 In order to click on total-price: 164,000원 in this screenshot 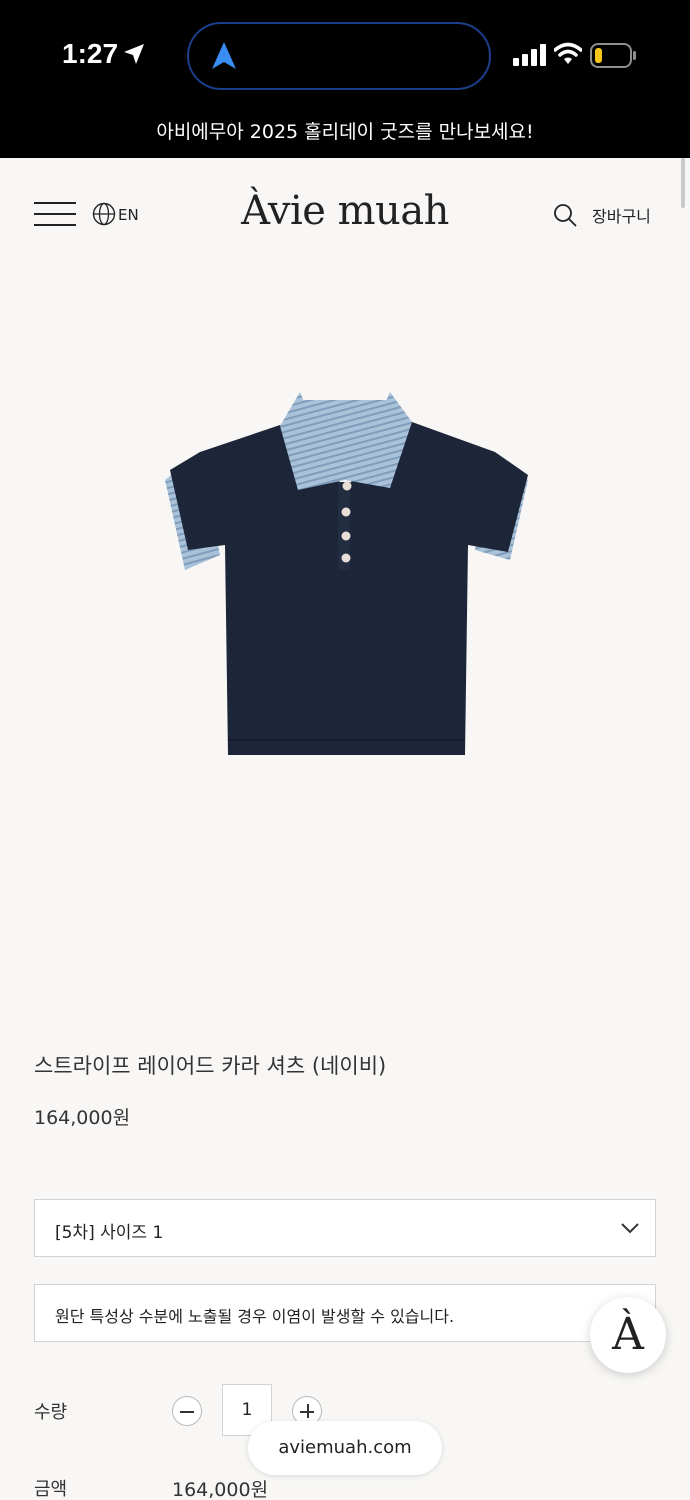, I will do `click(220, 1489)`.